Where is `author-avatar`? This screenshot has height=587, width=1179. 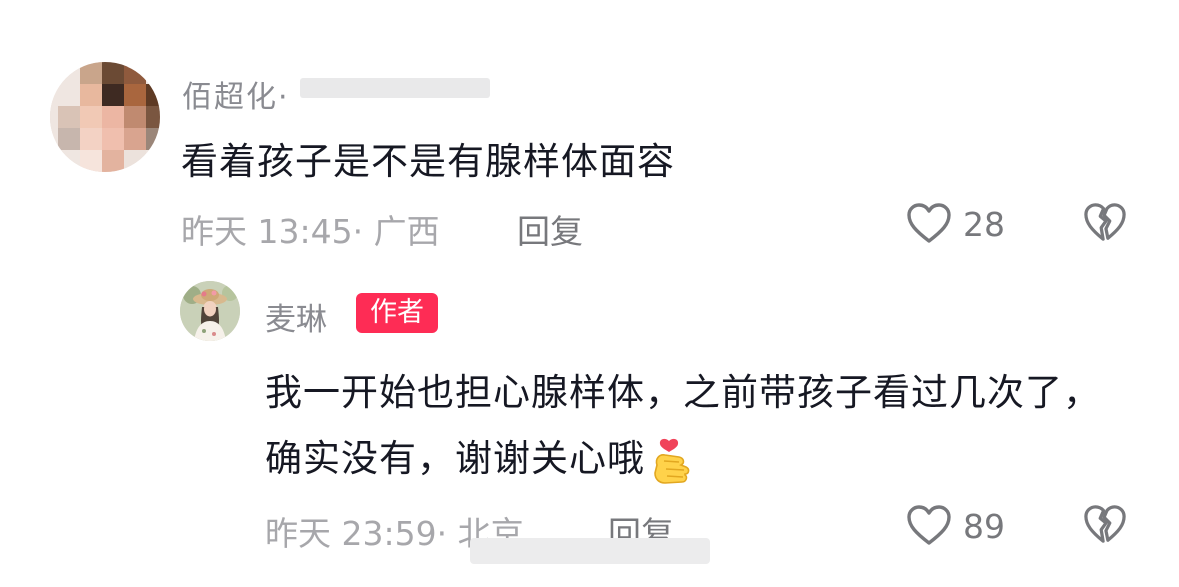 author-avatar is located at coordinates (210, 311).